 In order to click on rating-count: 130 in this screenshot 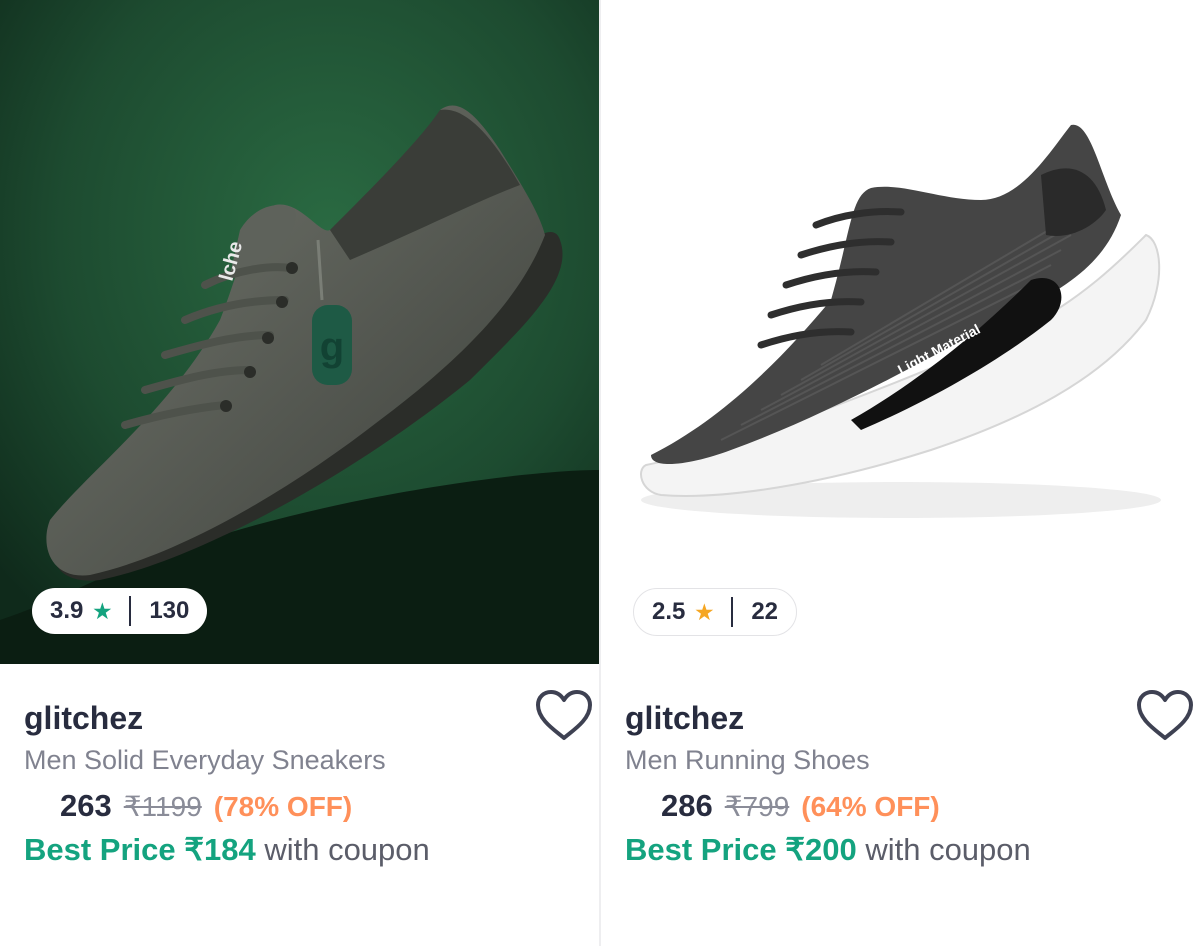, I will do `click(169, 610)`.